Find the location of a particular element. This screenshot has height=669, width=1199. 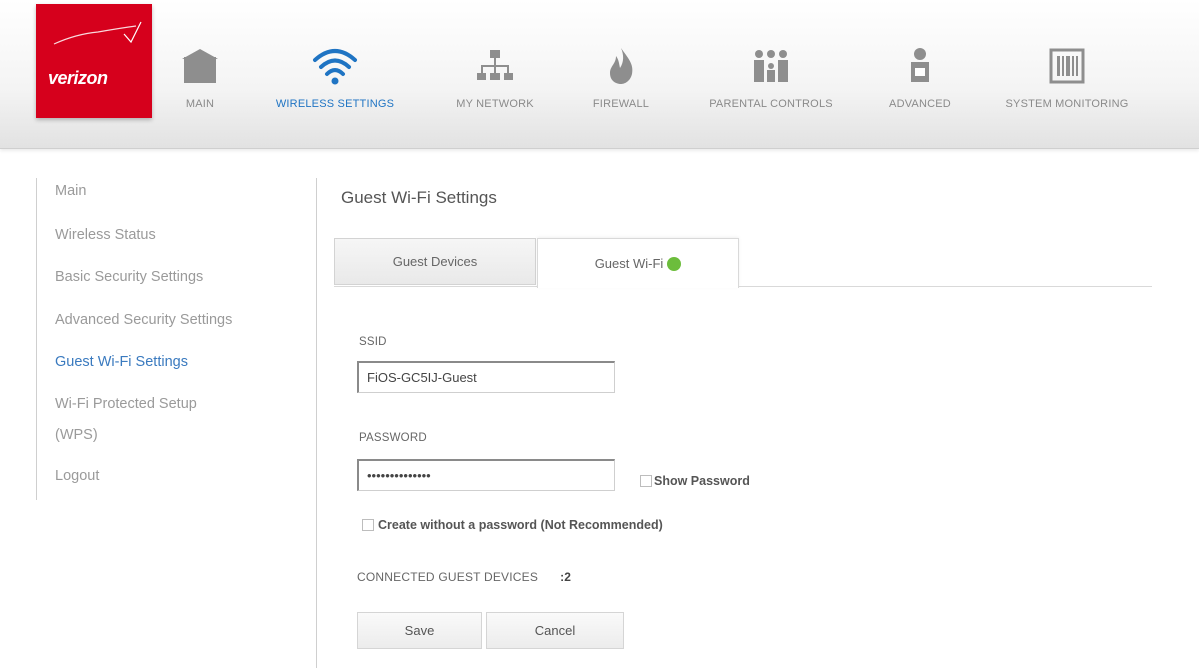

ssid-label: SSID is located at coordinates (373, 342).